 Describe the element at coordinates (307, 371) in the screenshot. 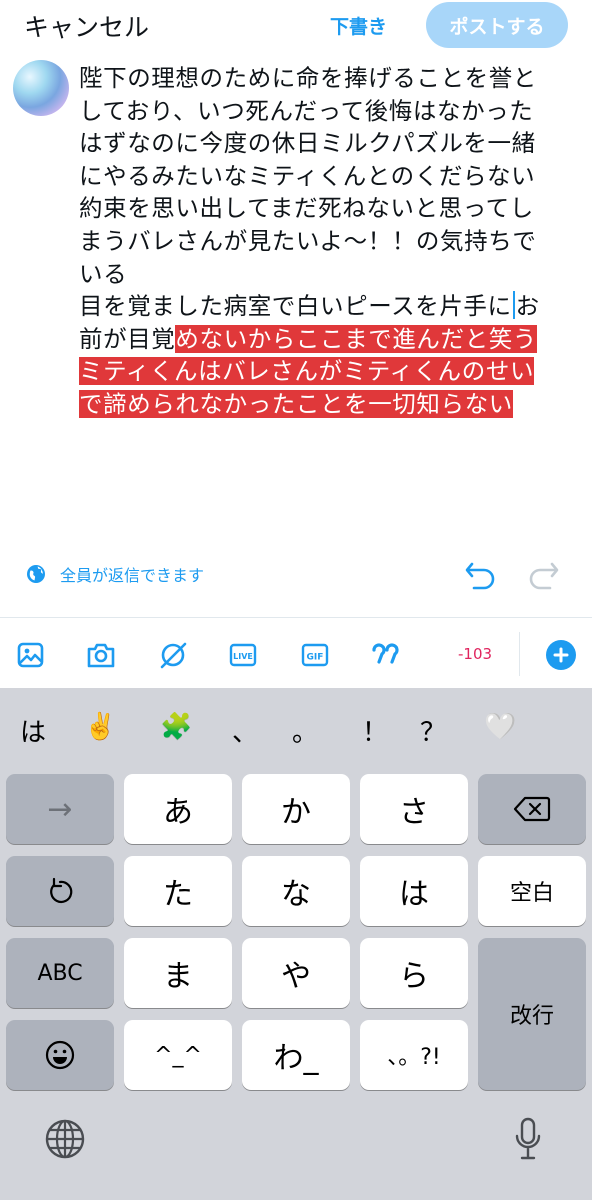

I see `over-limit-text: ミティくんはバレさんがミティくんのせい` at that location.